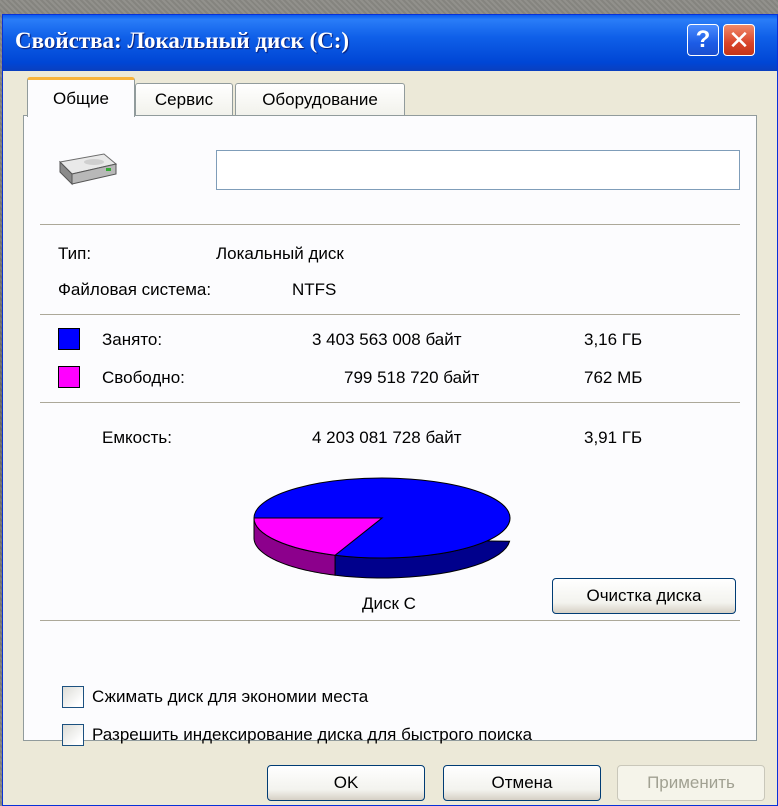  What do you see at coordinates (132, 339) in the screenshot?
I see `used-space-label: Занято:` at bounding box center [132, 339].